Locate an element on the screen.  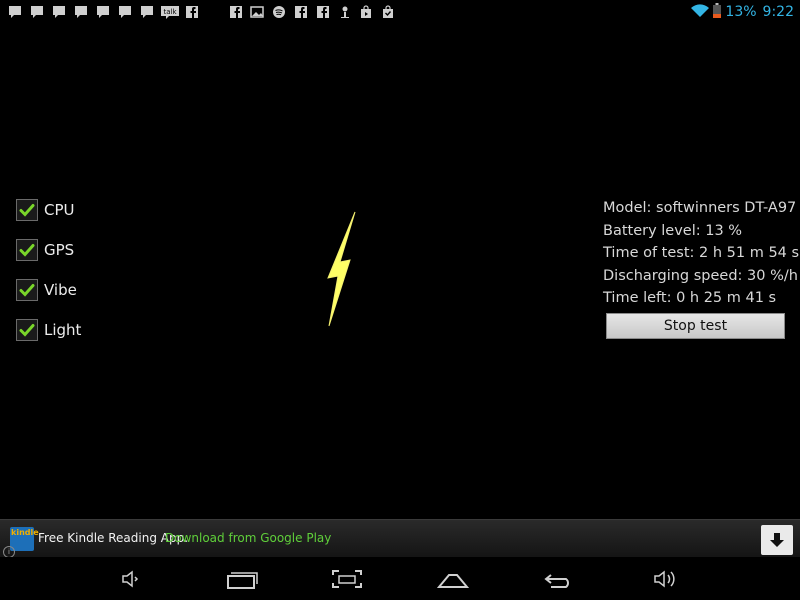
person-icon is located at coordinates (345, 12).